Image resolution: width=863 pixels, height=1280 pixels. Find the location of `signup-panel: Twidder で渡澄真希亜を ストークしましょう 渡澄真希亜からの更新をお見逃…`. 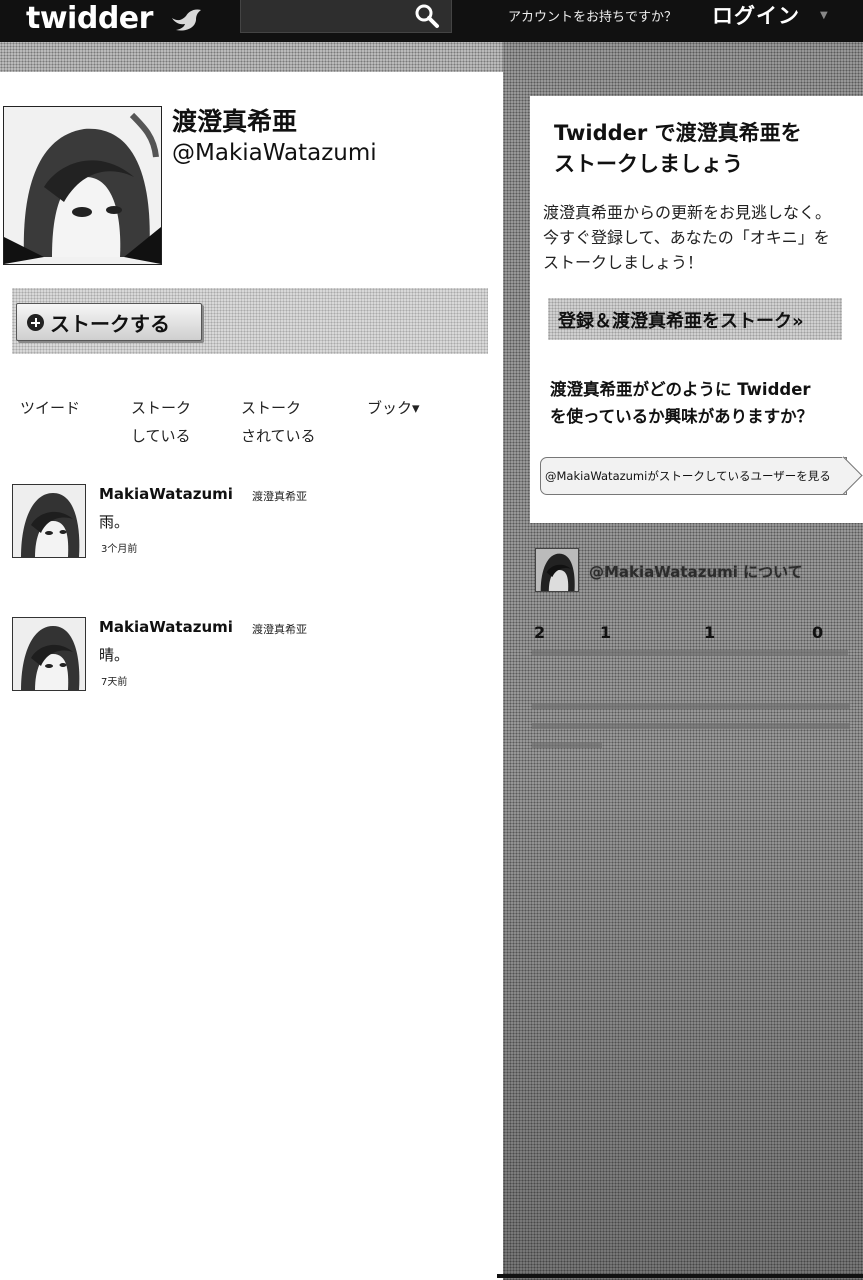

signup-panel: Twidder で渡澄真希亜を ストークしましょう 渡澄真希亜からの更新をお見逃… is located at coordinates (696, 309).